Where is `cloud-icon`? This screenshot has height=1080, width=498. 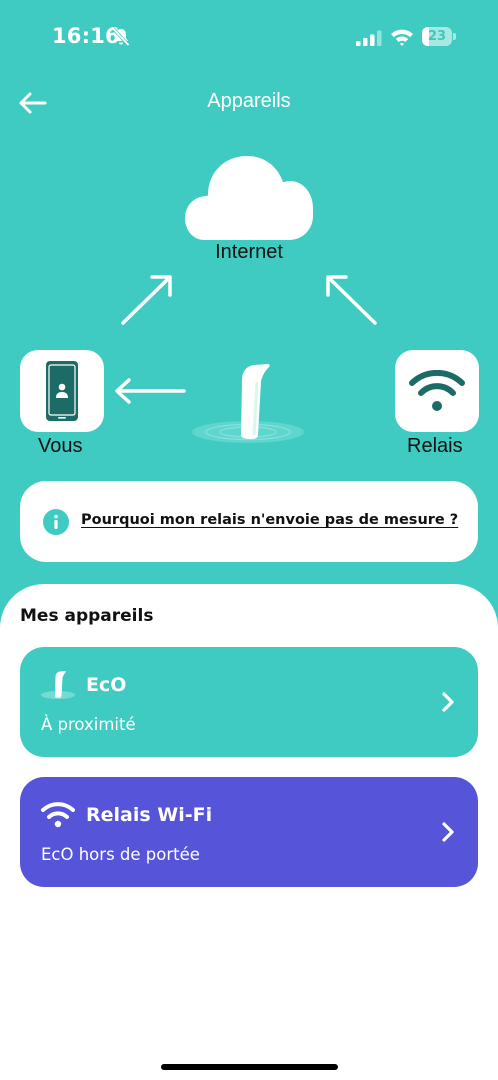 cloud-icon is located at coordinates (249, 198).